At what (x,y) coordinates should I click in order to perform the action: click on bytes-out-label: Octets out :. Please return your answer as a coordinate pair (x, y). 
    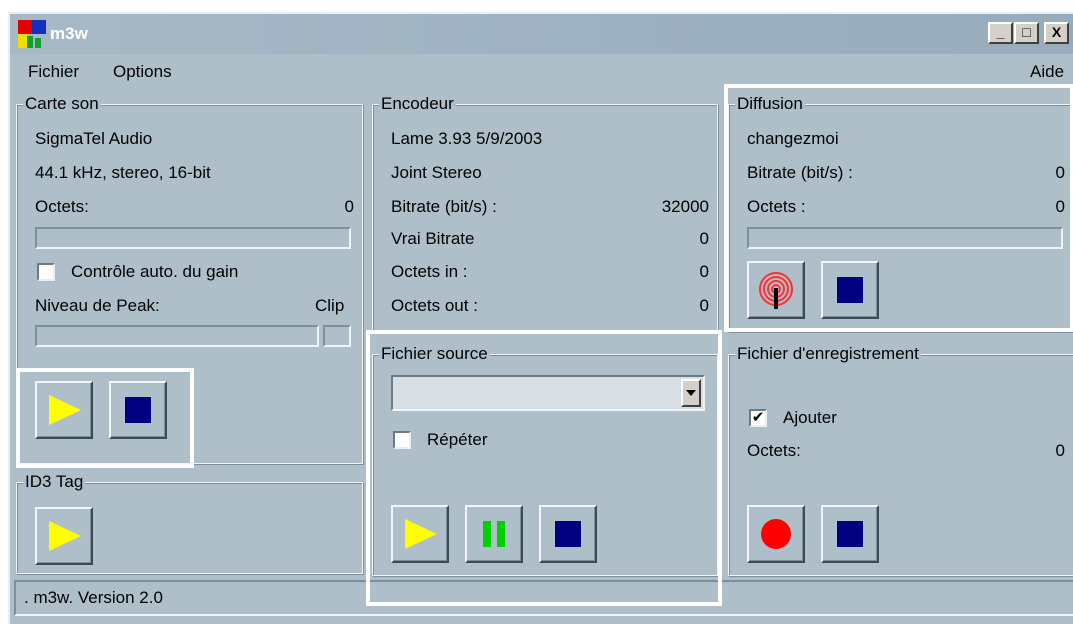
    Looking at the image, I should click on (434, 305).